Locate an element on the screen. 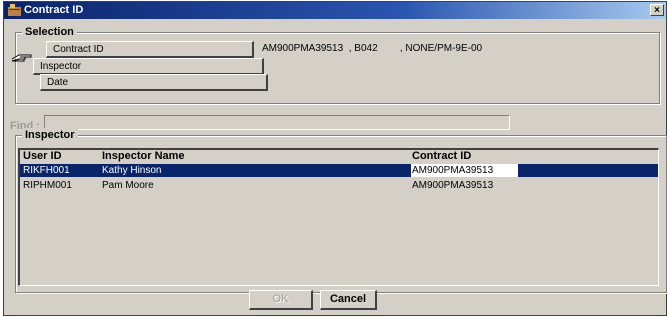  close-button: × is located at coordinates (657, 10).